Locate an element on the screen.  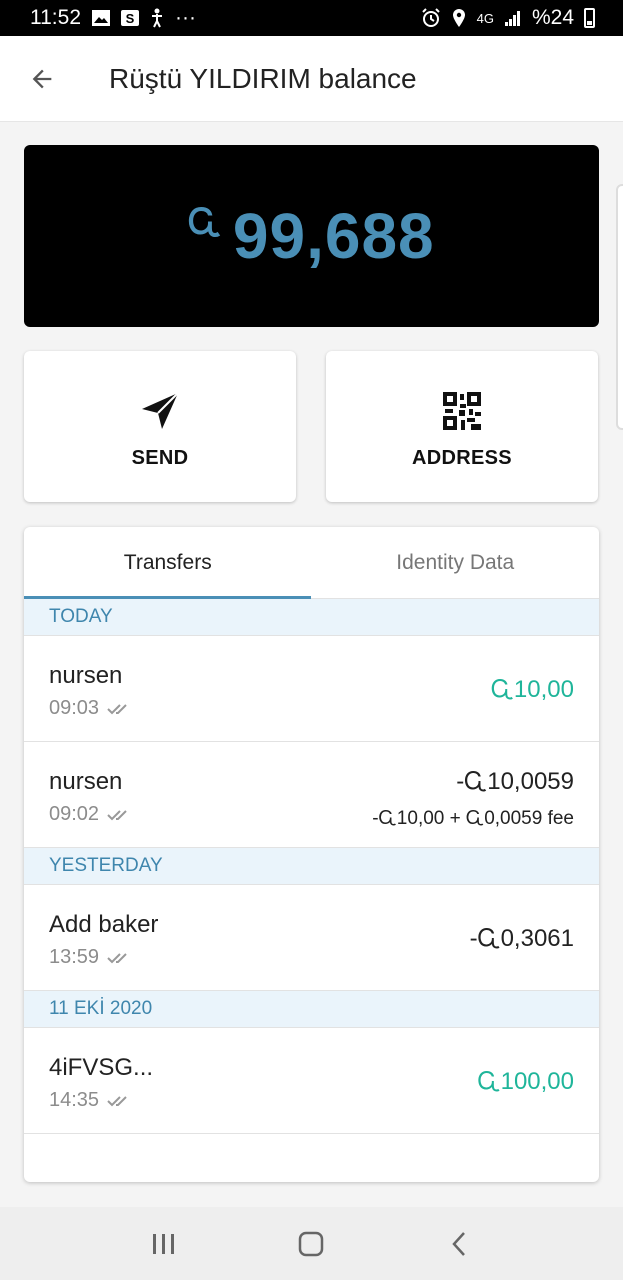
tab-transfers: Transfers is located at coordinates (168, 562).